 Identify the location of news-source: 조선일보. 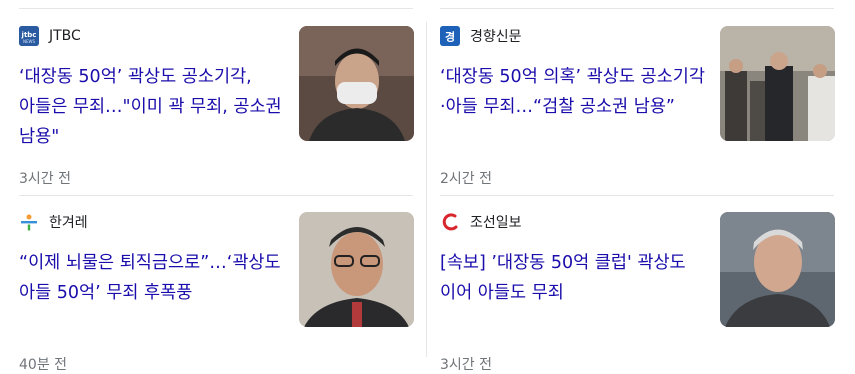
(481, 222).